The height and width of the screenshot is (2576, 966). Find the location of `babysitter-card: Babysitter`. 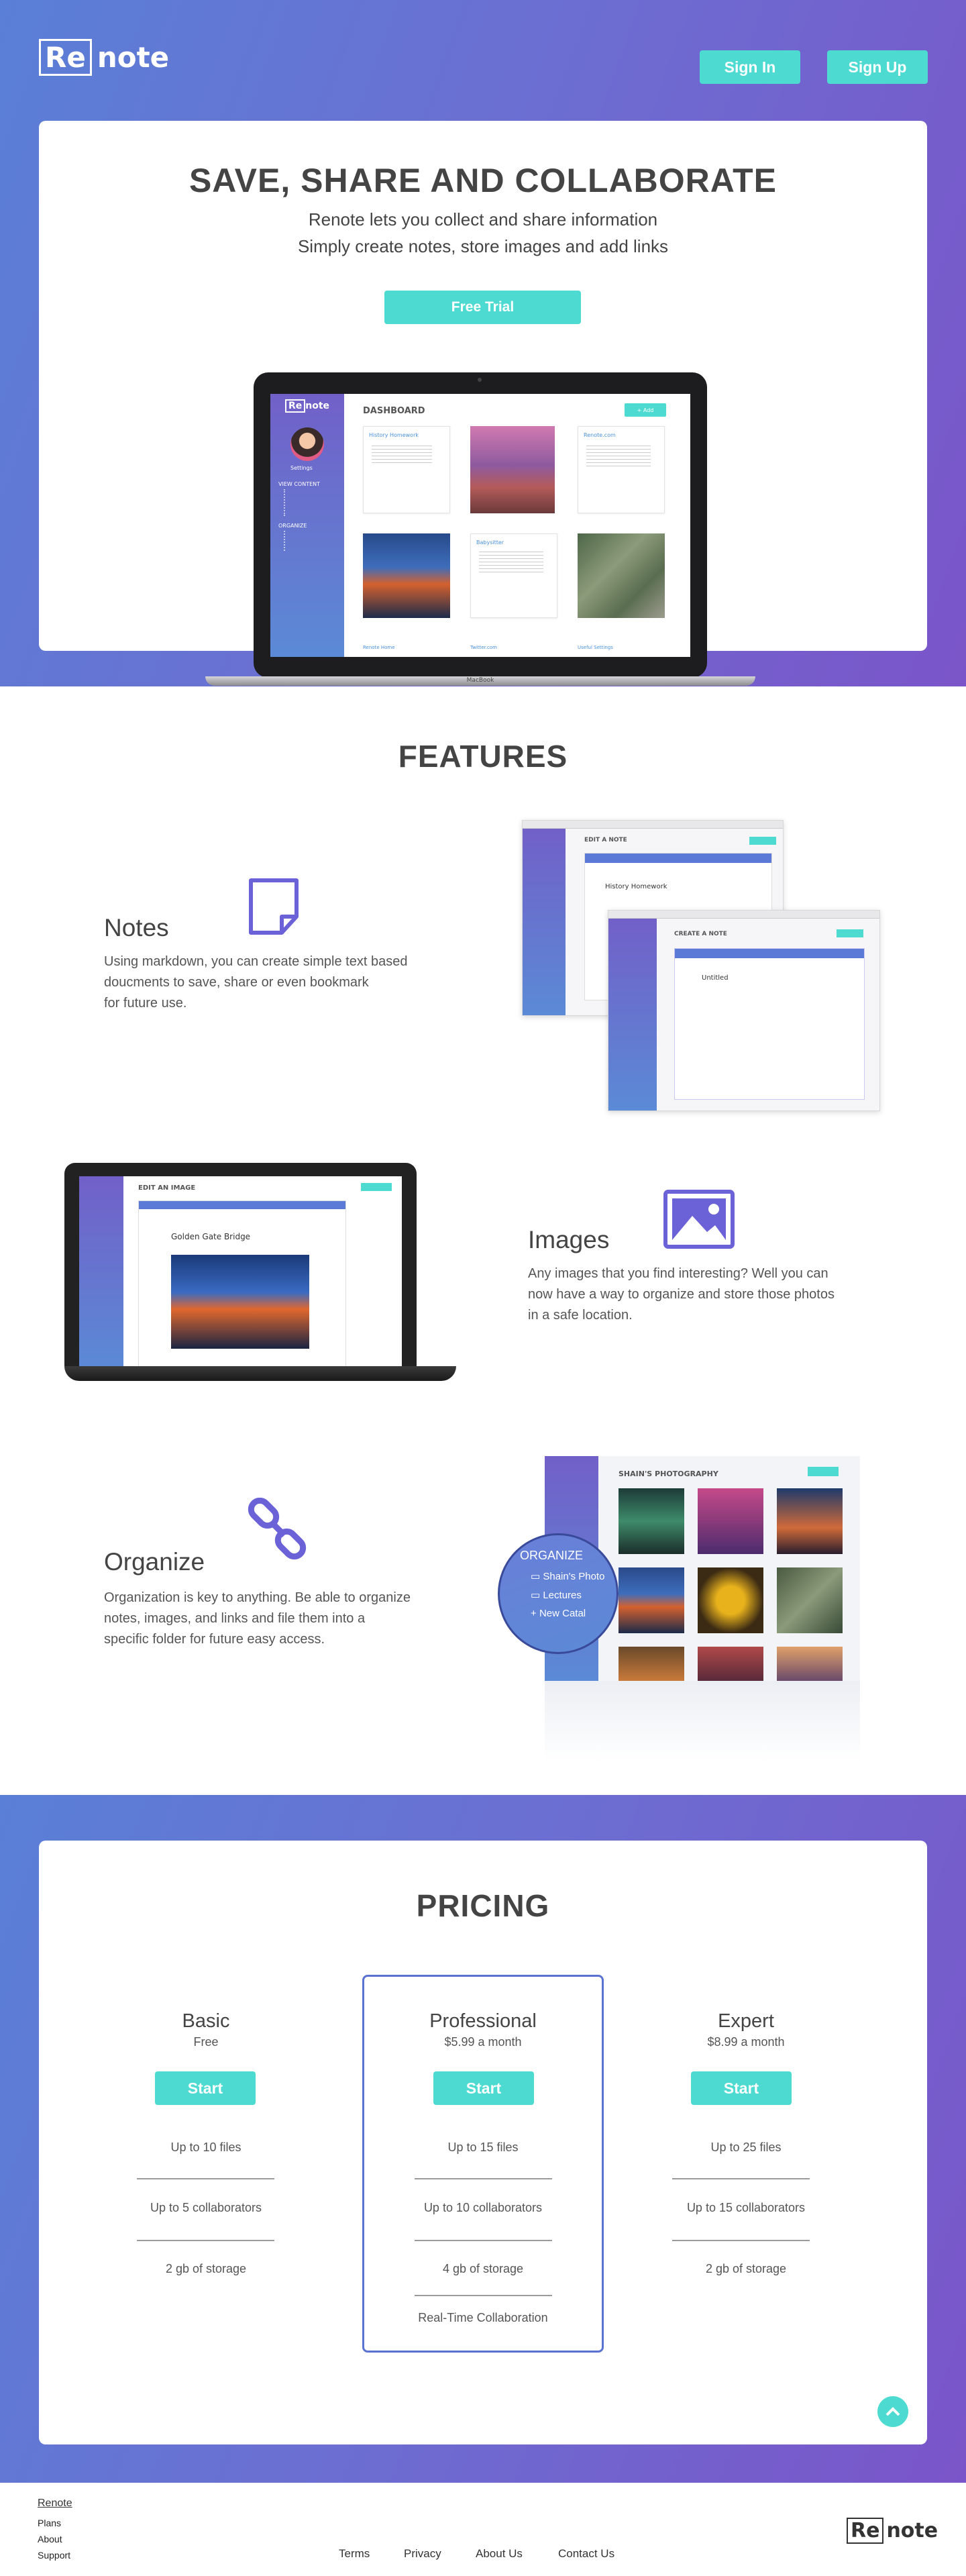

babysitter-card: Babysitter is located at coordinates (513, 575).